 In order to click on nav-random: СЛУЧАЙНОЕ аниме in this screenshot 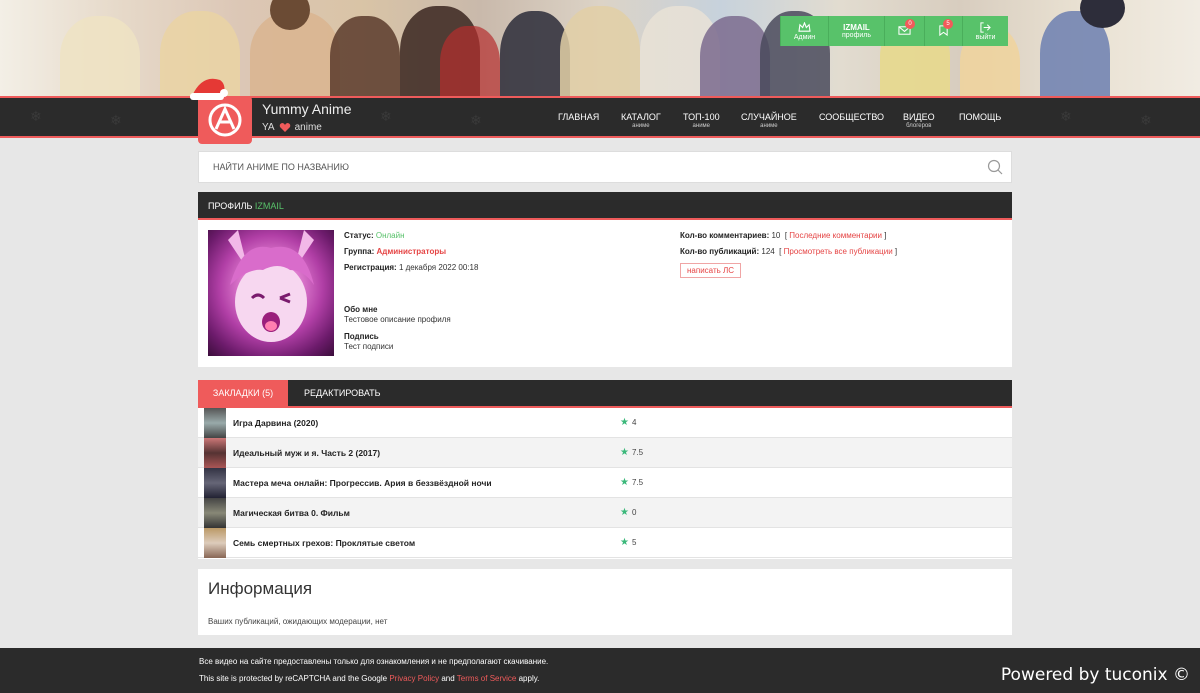, I will do `click(769, 121)`.